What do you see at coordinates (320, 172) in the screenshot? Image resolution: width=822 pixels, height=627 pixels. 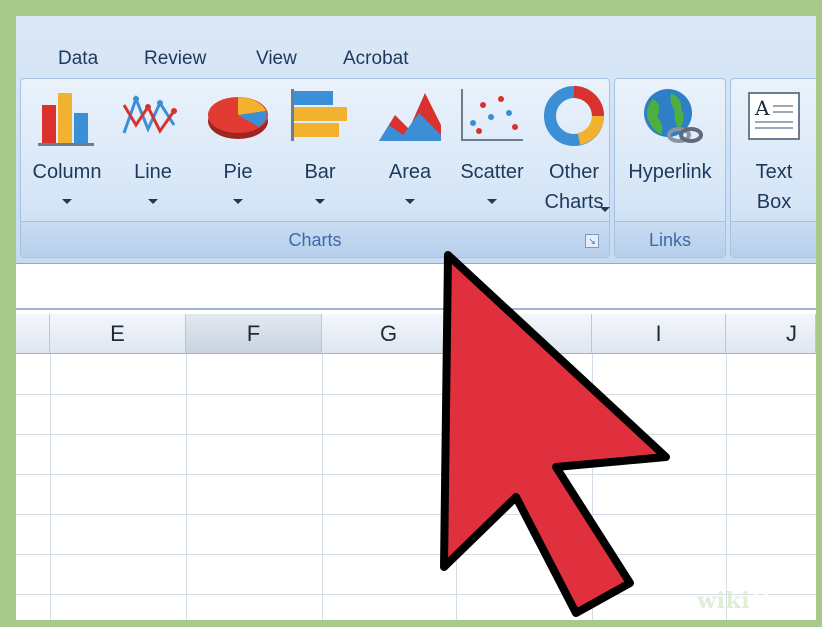 I see `bar-label: Bar` at bounding box center [320, 172].